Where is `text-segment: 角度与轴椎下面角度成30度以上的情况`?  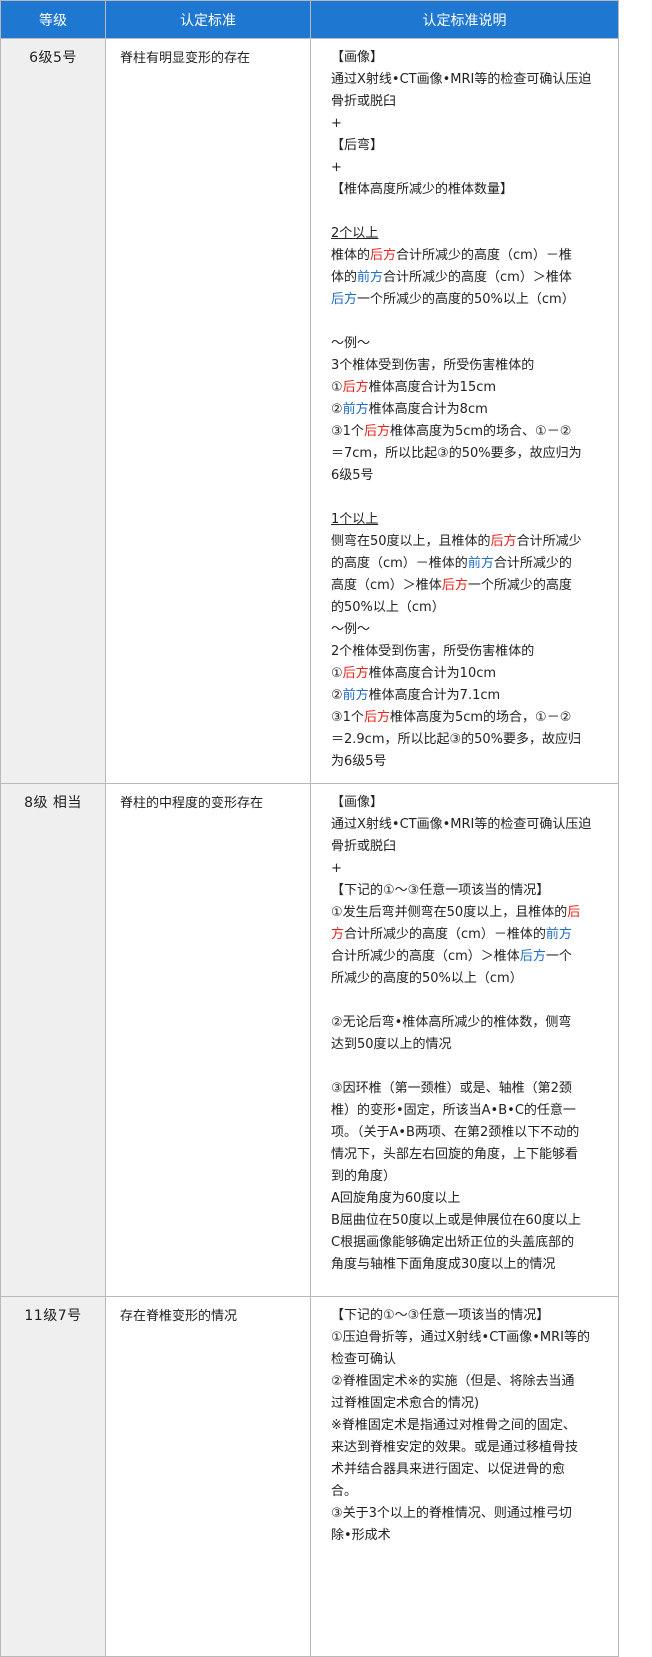 text-segment: 角度与轴椎下面角度成30度以上的情况 is located at coordinates (443, 1264).